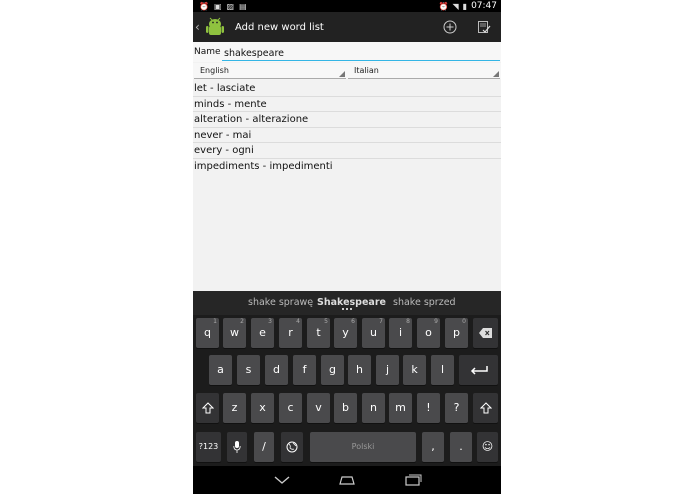 This screenshot has width=695, height=494. Describe the element at coordinates (347, 309) in the screenshot. I see `more-suggestions-icon` at that location.